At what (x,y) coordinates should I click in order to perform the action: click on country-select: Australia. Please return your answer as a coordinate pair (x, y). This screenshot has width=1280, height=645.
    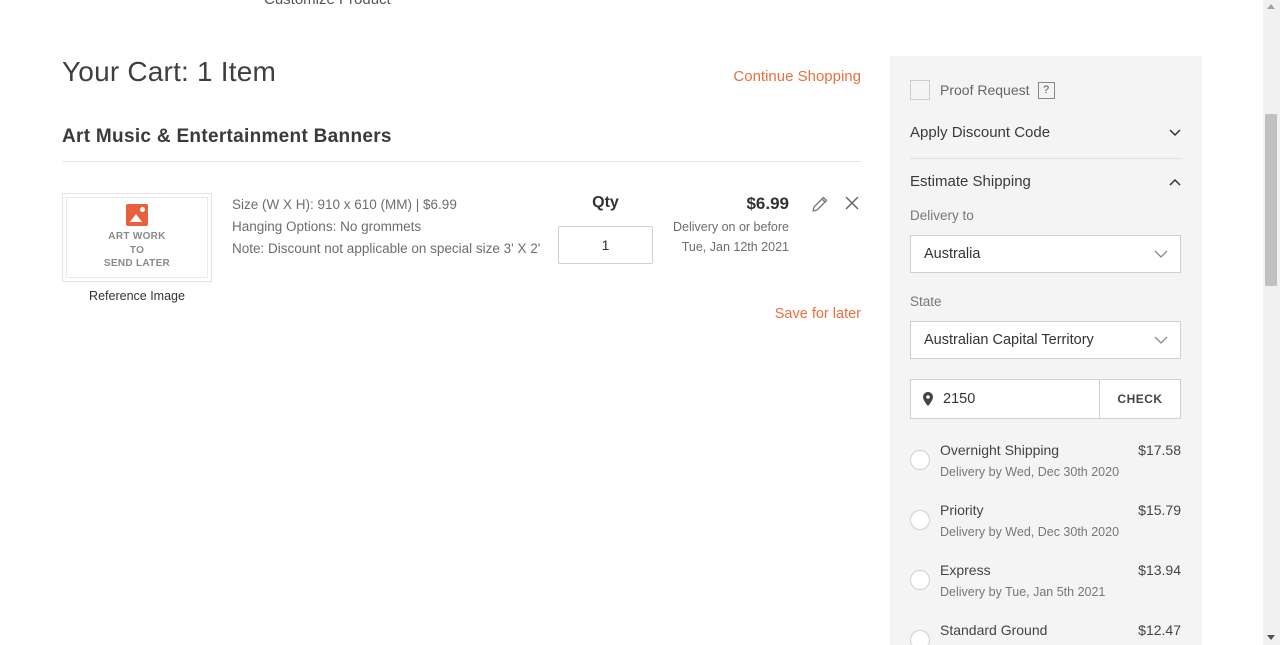
    Looking at the image, I should click on (1045, 254).